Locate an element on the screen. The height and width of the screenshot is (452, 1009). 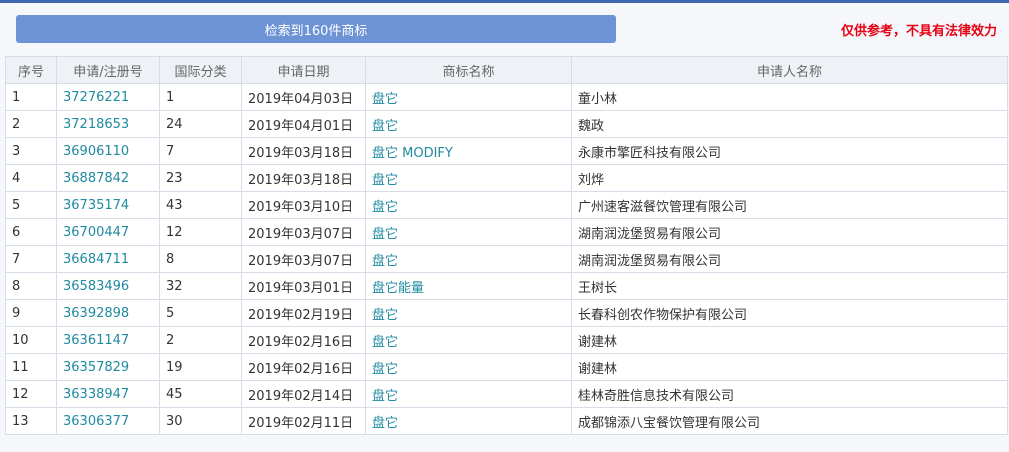
cell-index: 3 is located at coordinates (31, 151).